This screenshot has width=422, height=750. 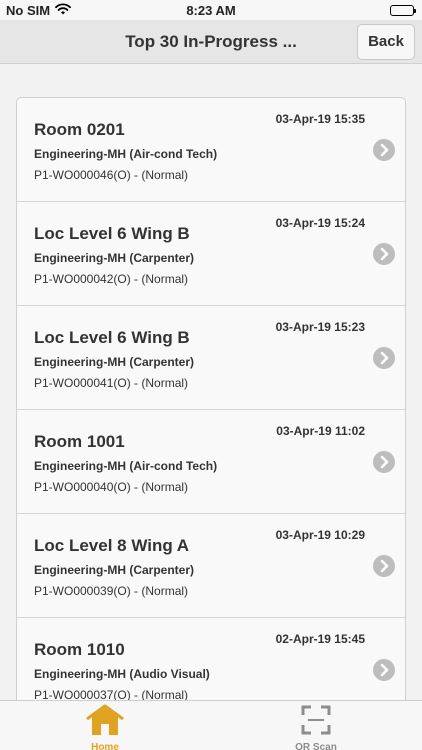 I want to click on tab-qr-scan-label: QR Scan, so click(x=316, y=746).